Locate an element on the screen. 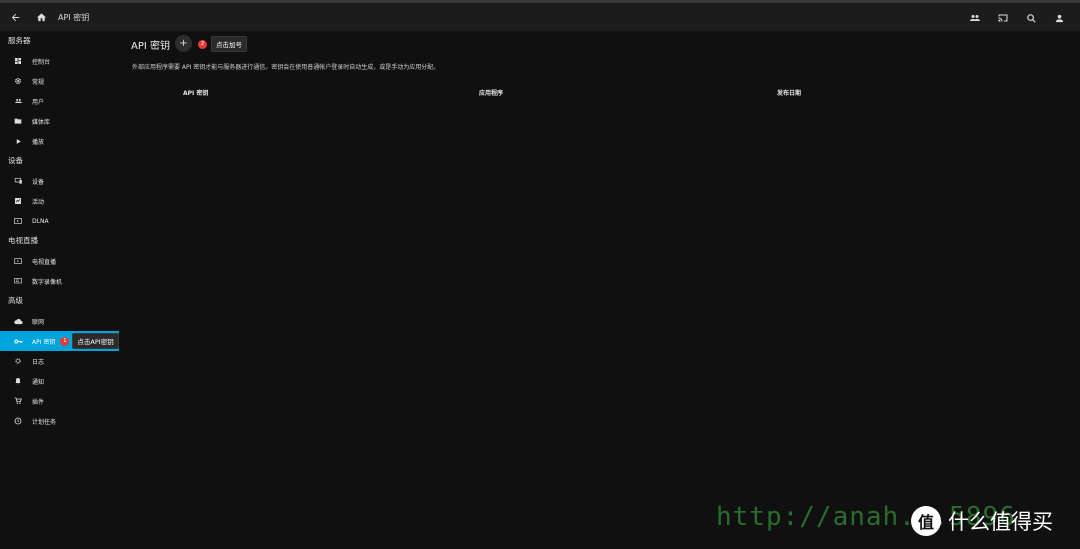  settings-icon is located at coordinates (18, 81).